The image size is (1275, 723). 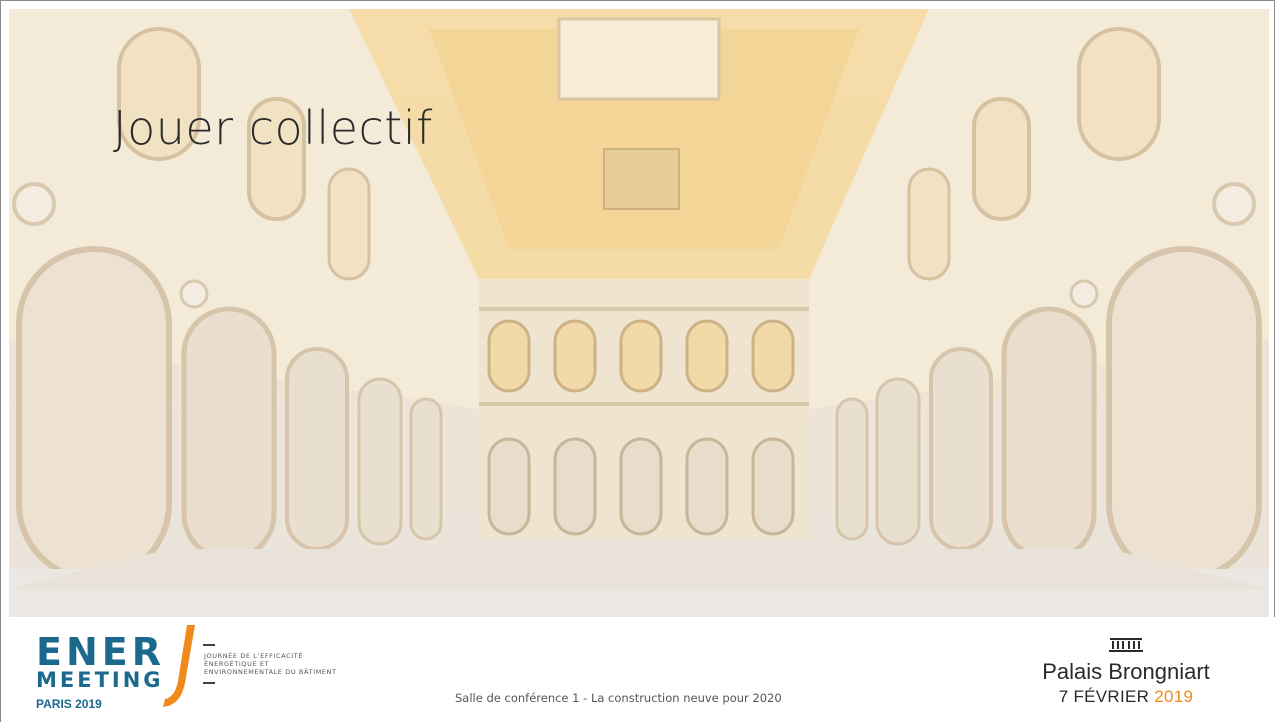 What do you see at coordinates (100, 680) in the screenshot?
I see `logo-meeting-text: MEETING` at bounding box center [100, 680].